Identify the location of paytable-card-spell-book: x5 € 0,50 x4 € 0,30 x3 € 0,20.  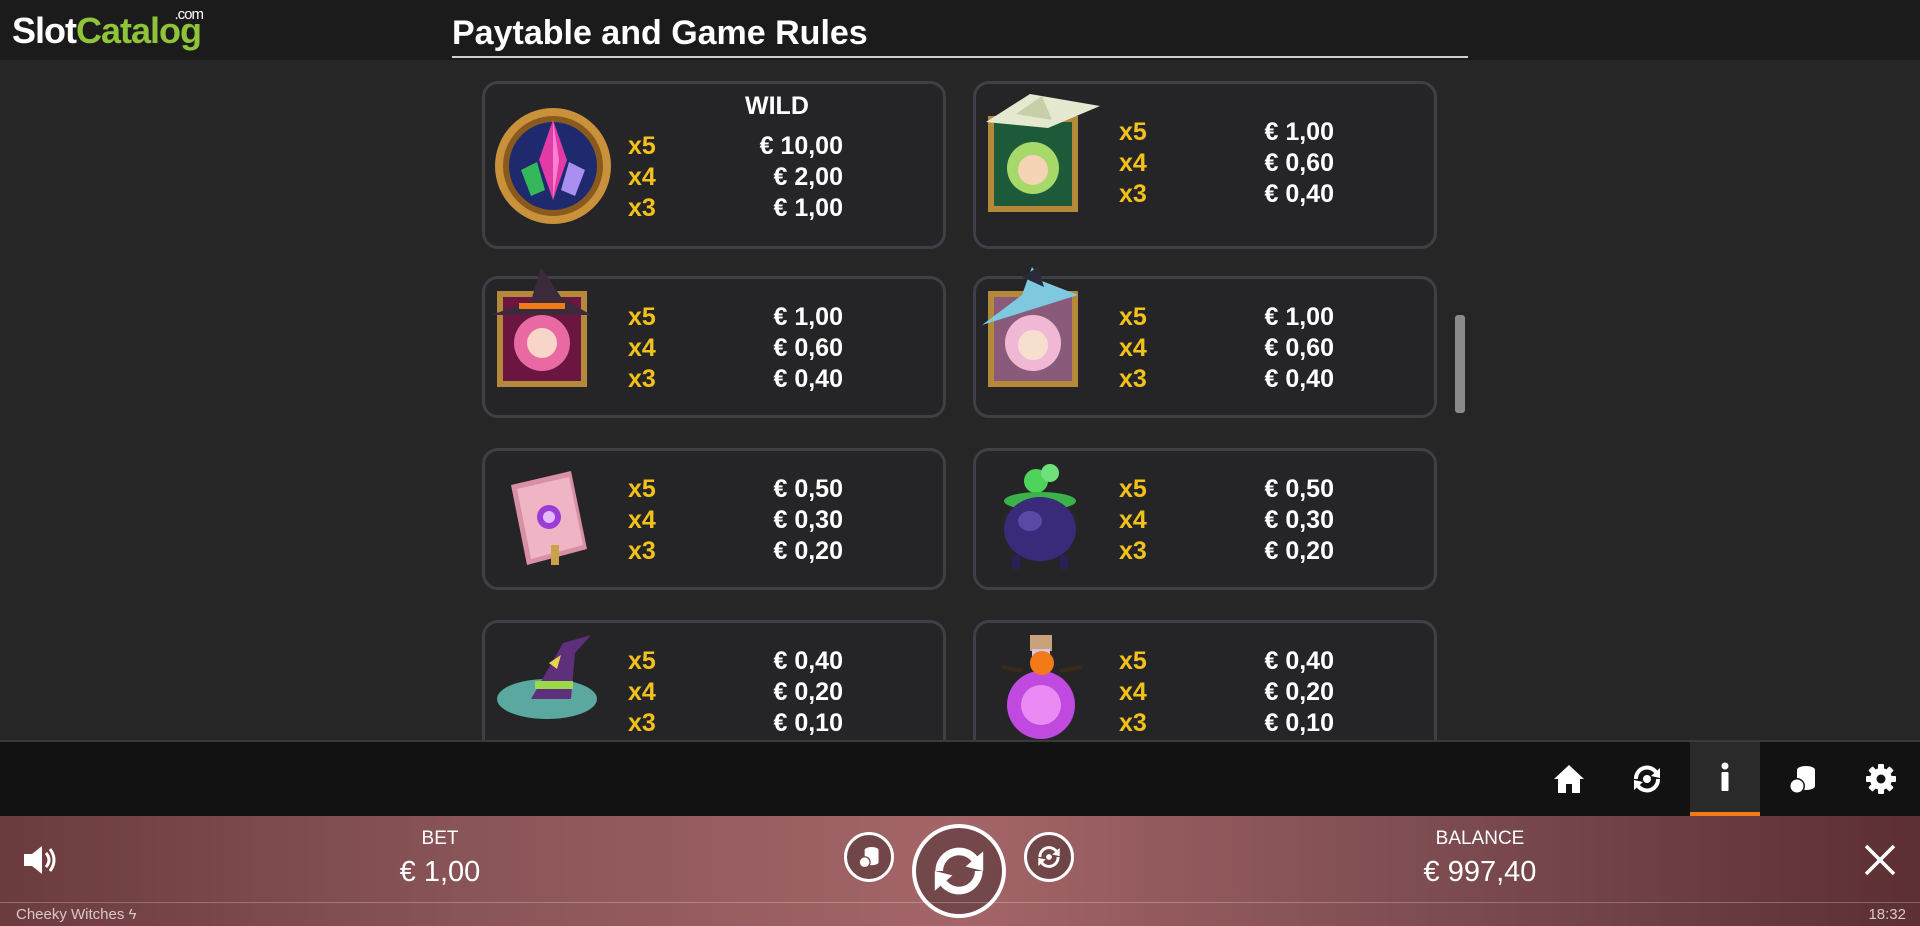
(714, 519).